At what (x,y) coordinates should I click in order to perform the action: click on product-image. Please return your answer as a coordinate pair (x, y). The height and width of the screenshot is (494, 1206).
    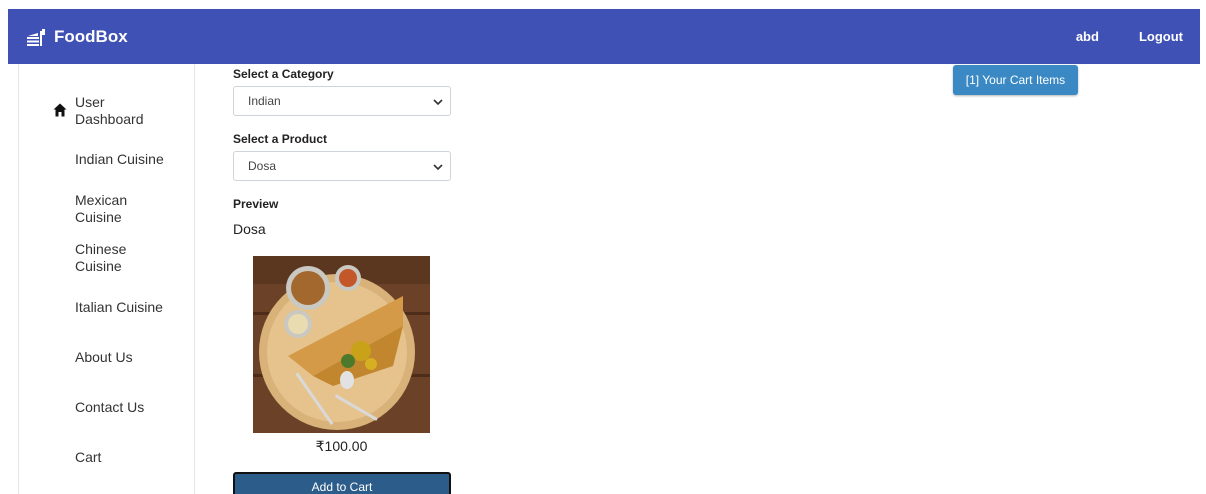
    Looking at the image, I should click on (341, 344).